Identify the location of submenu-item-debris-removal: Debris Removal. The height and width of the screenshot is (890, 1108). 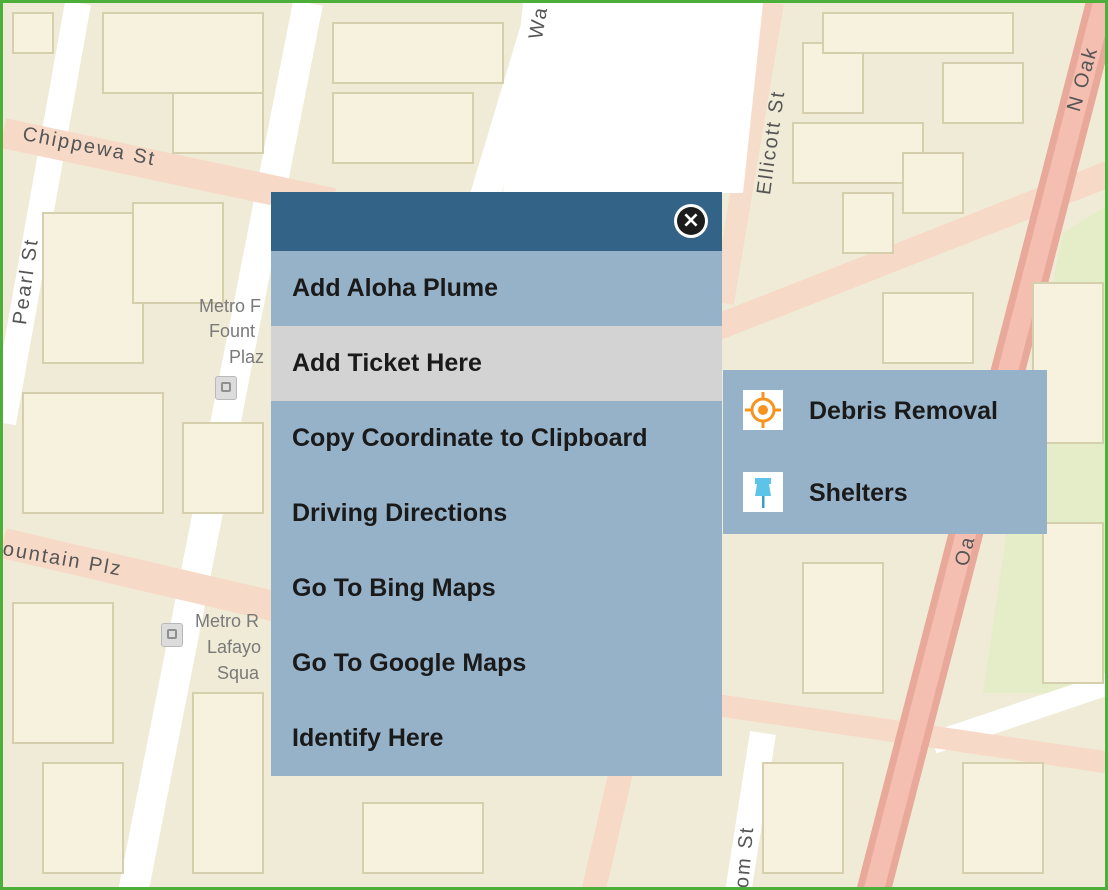
(885, 411).